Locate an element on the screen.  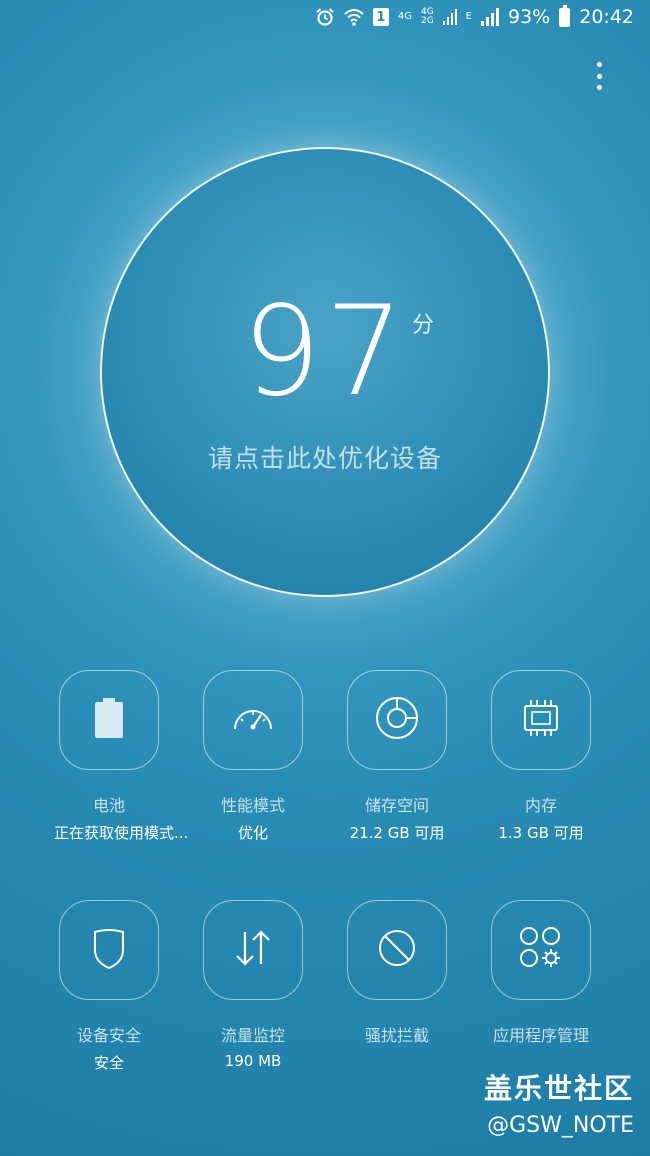
tile-device-security: 设备安全 安全 is located at coordinates (109, 986).